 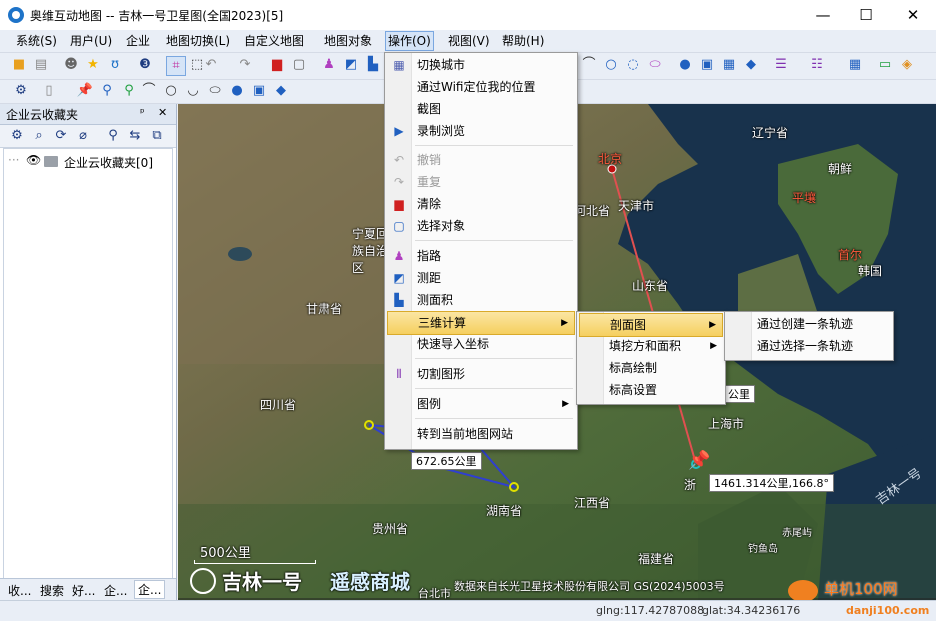 I want to click on chat-icon: ▭, so click(x=885, y=65).